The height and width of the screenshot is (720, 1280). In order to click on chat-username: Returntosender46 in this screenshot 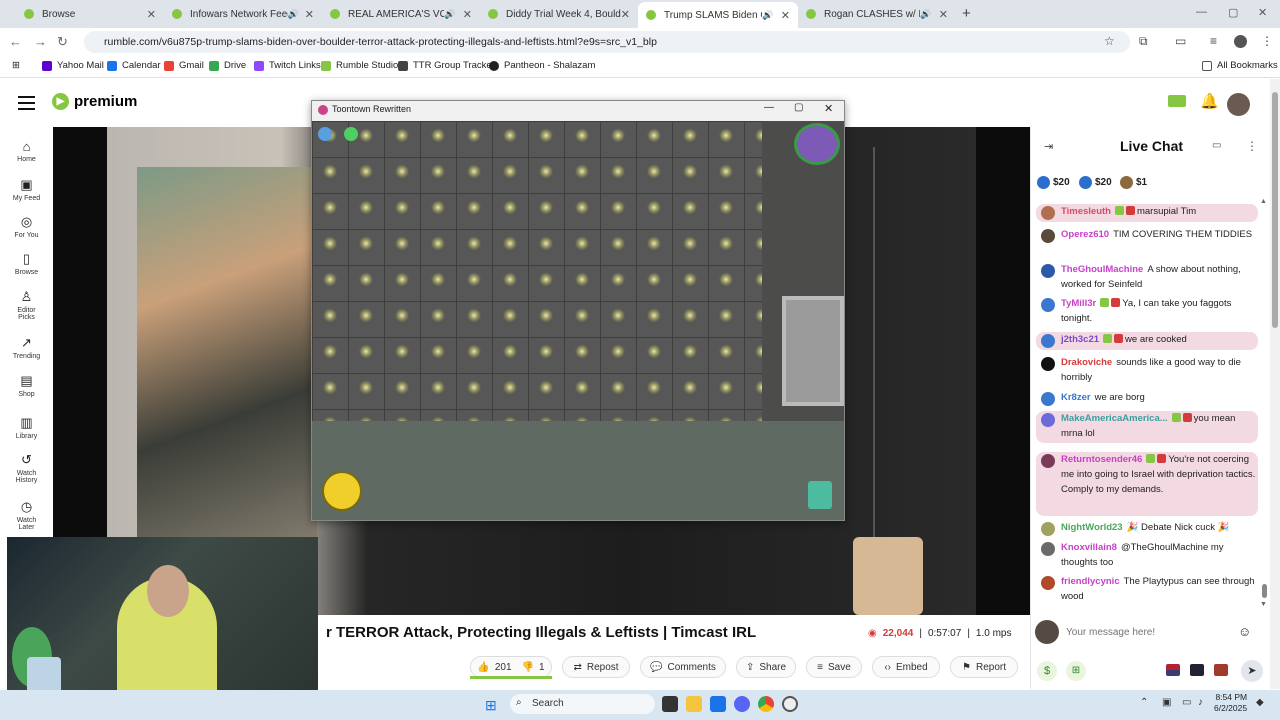, I will do `click(1101, 459)`.